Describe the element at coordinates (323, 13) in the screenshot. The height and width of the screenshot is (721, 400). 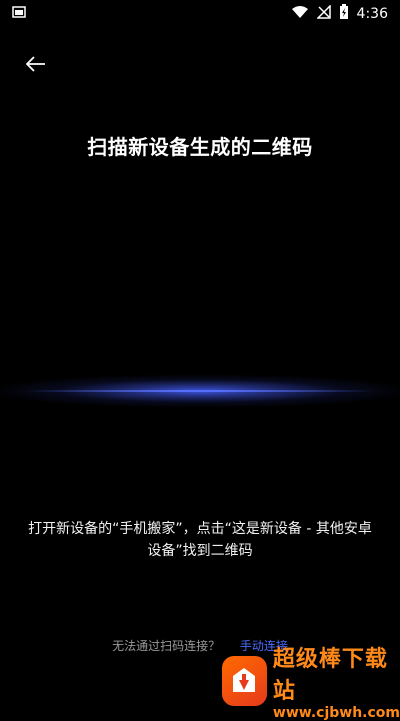
I see `signal-off-icon` at that location.